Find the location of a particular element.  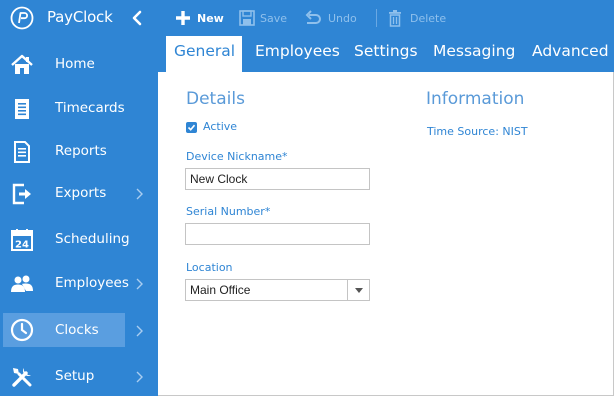

sidebar-item-label: Employees is located at coordinates (92, 283).